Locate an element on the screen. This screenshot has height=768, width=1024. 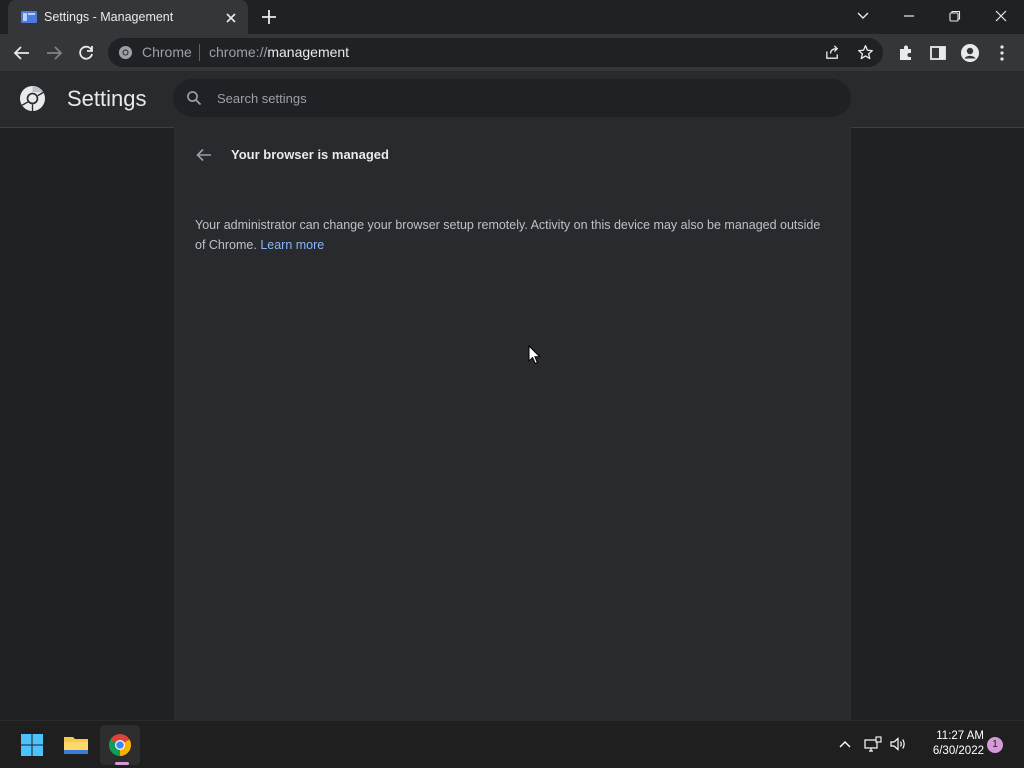
reload-icon is located at coordinates (86, 53).